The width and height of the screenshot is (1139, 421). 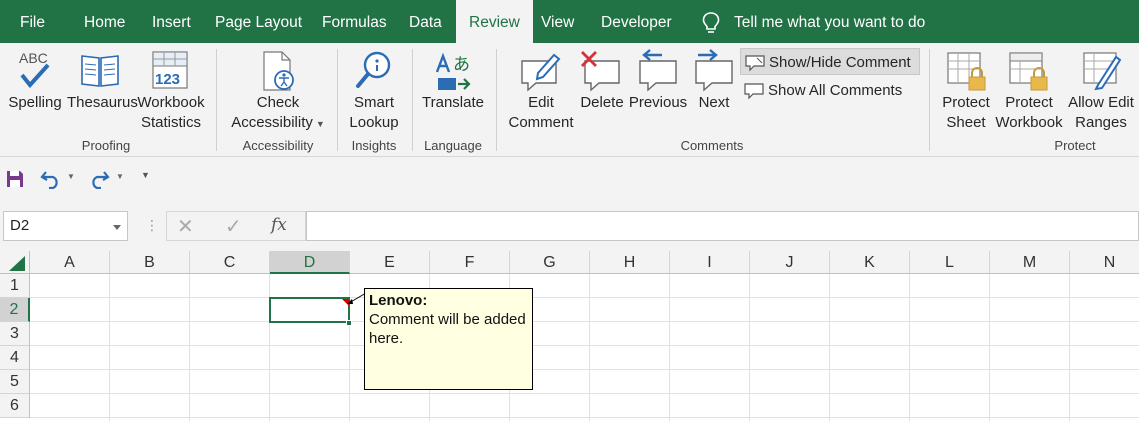 I want to click on column-header-n: N, so click(x=1104, y=262).